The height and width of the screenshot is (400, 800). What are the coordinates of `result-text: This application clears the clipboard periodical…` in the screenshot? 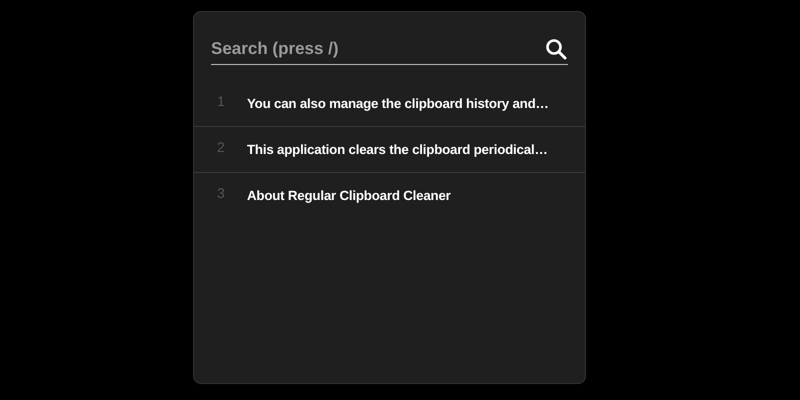 It's located at (397, 149).